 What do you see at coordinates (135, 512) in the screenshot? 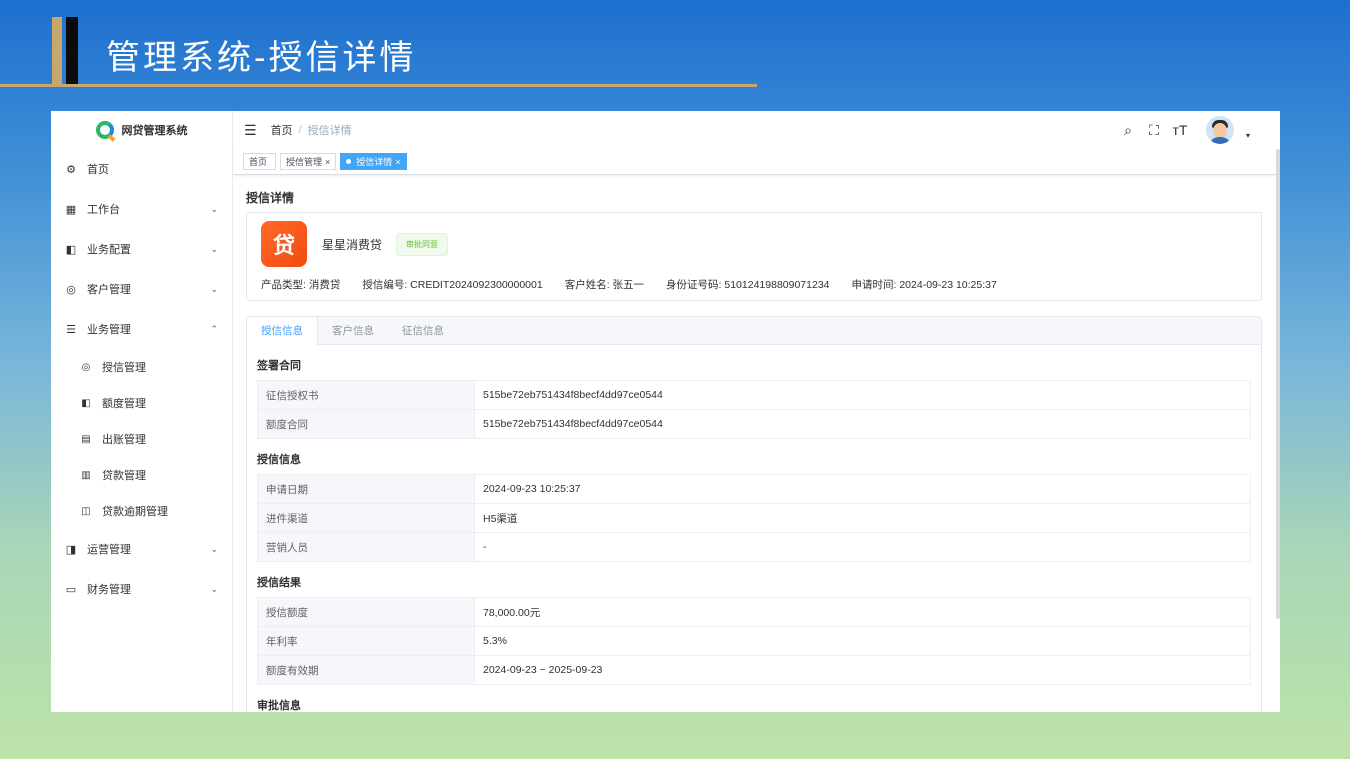
I see `sidebar-subitem-label: 贷款逾期管理` at bounding box center [135, 512].